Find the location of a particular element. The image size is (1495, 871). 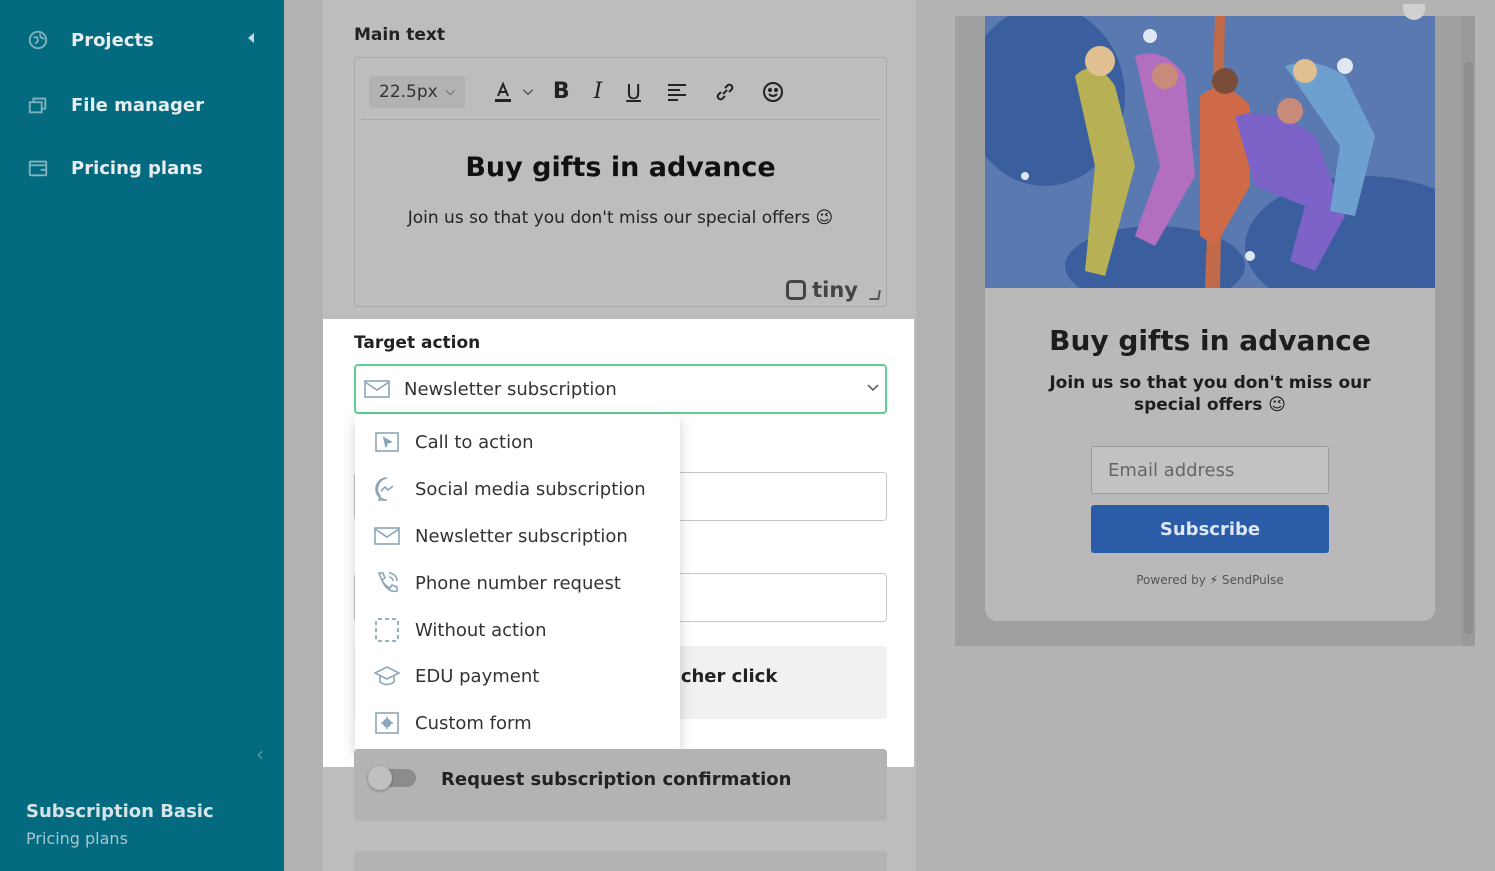

globe-icon is located at coordinates (38, 40).